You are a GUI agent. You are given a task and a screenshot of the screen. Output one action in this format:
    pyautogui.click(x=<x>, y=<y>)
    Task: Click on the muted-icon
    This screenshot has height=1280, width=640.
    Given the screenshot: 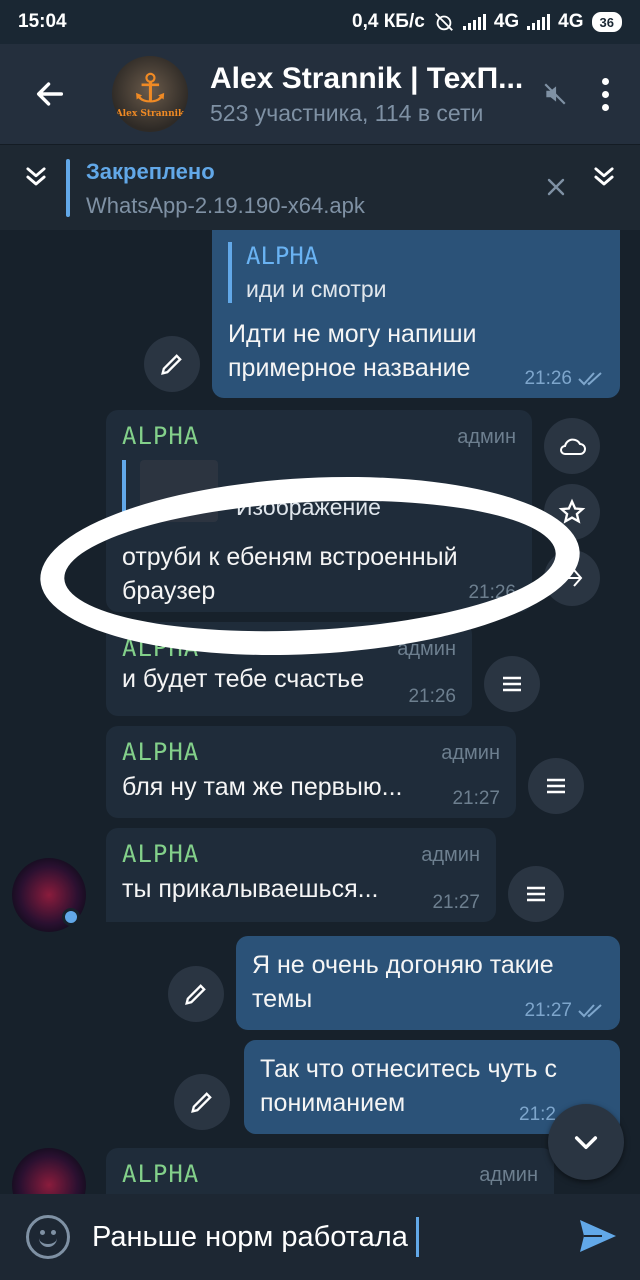 What is the action you would take?
    pyautogui.click(x=555, y=94)
    